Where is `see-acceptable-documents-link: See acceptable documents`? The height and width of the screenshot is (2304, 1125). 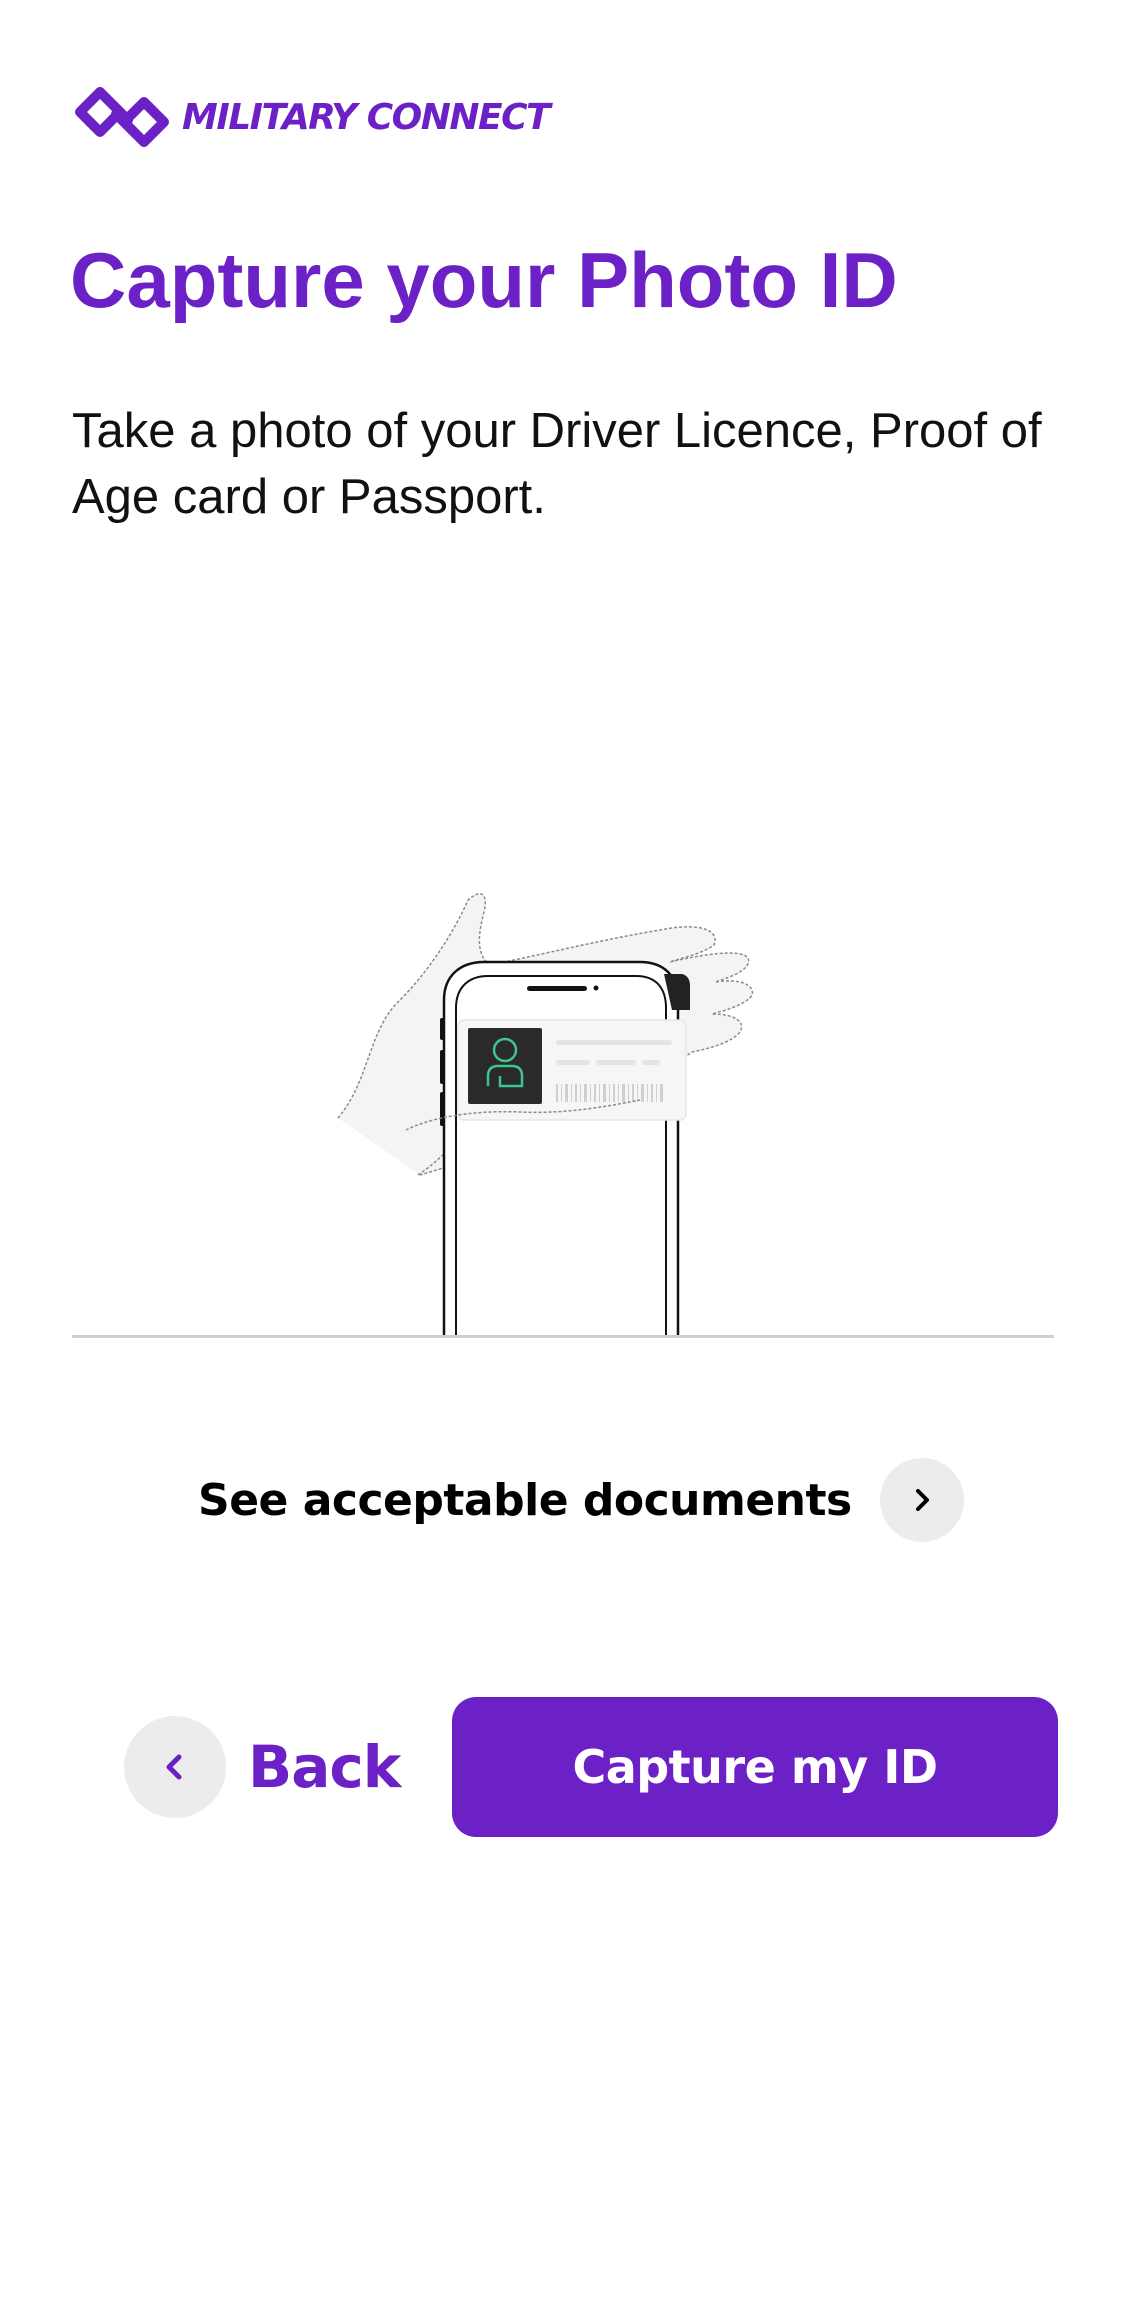 see-acceptable-documents-link: See acceptable documents is located at coordinates (581, 1500).